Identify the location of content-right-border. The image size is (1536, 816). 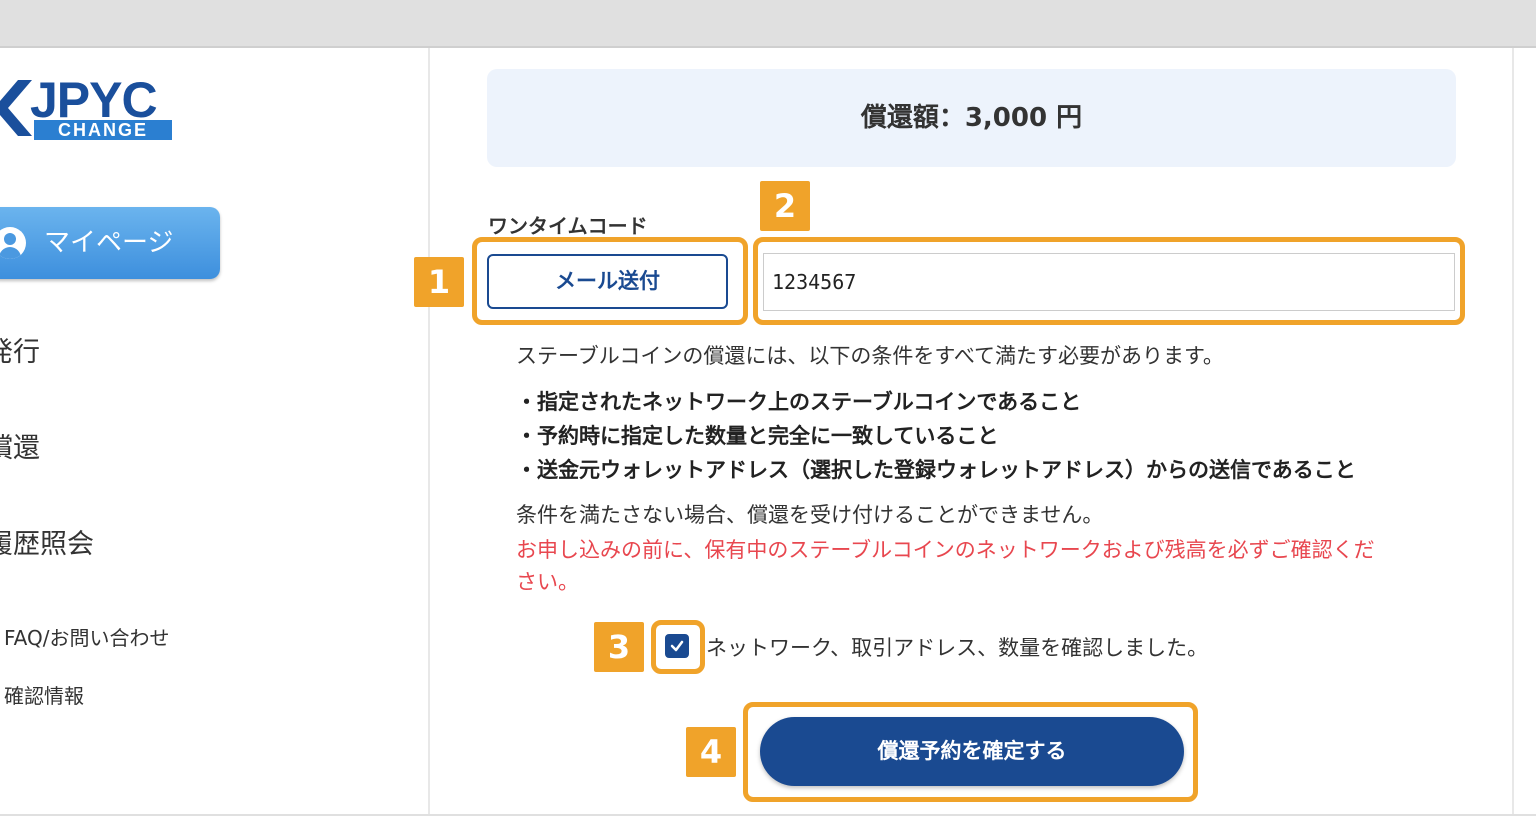
(1513, 432).